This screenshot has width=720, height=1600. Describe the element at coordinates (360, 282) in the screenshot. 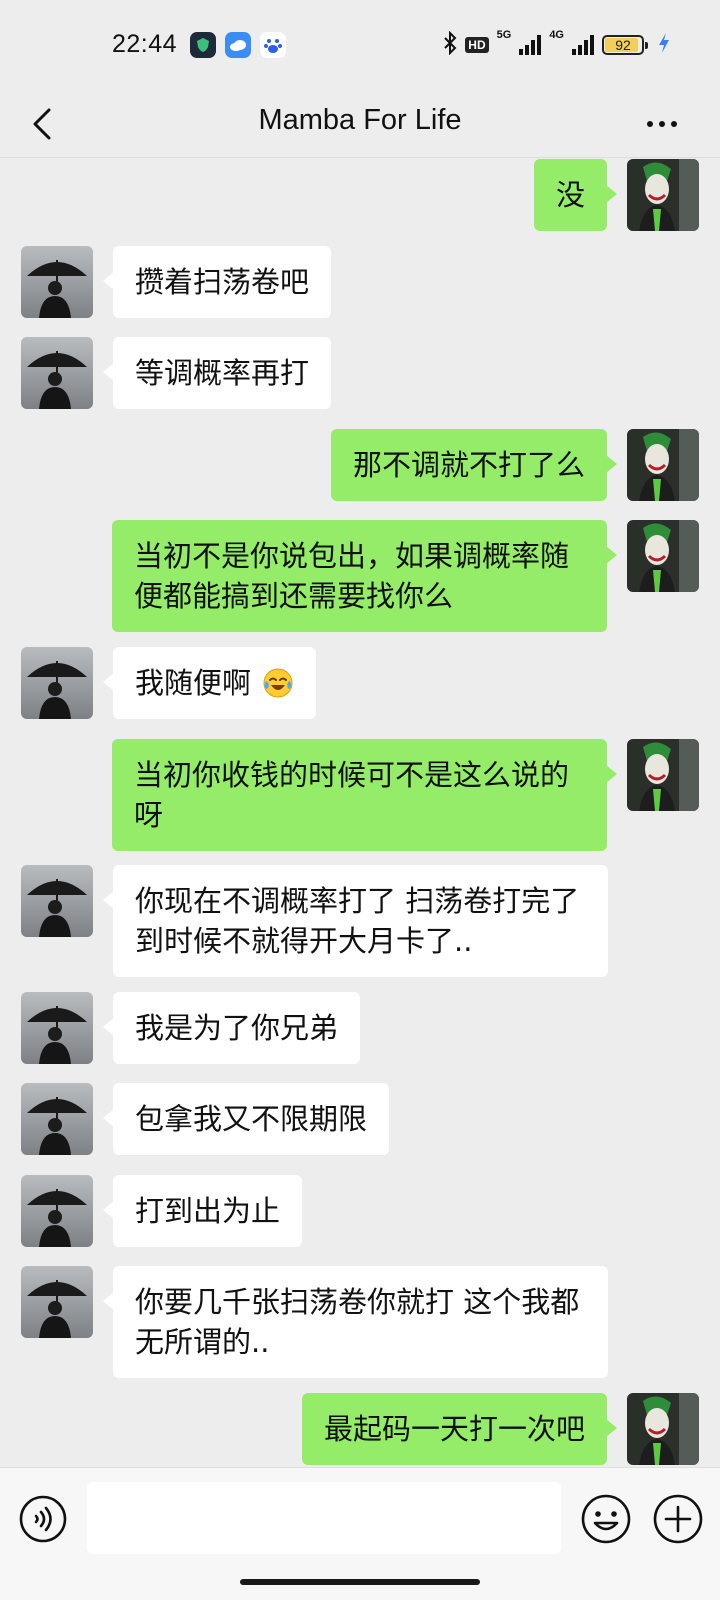

I see `received-message: 攒着扫荡卷吧` at that location.